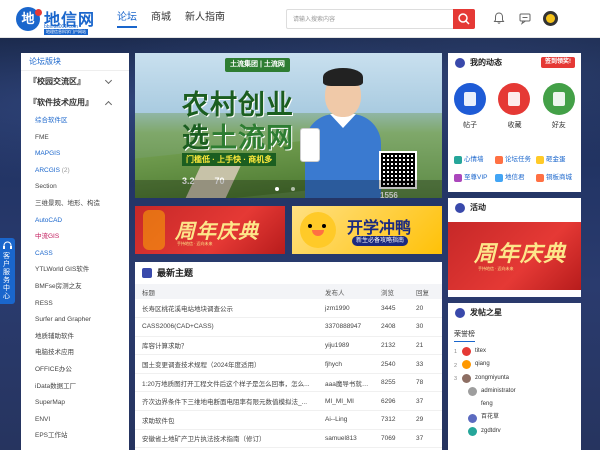 This screenshot has height=450, width=600. I want to click on sidebar-item: 三维景观、地形、构造, so click(75, 204).